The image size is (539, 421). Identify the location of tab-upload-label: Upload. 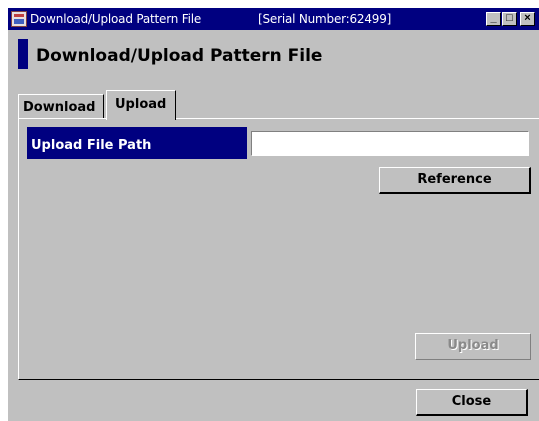
(141, 104).